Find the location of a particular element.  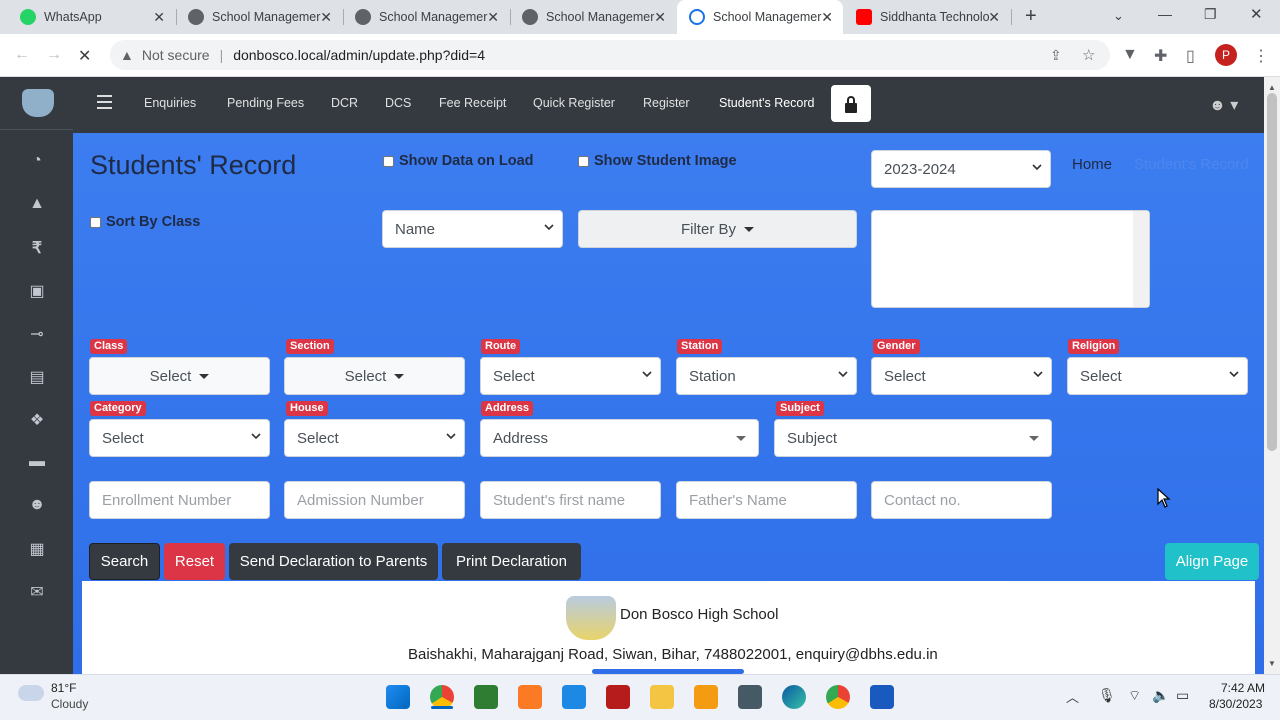

restore-icon: ❐ is located at coordinates (1210, 14).